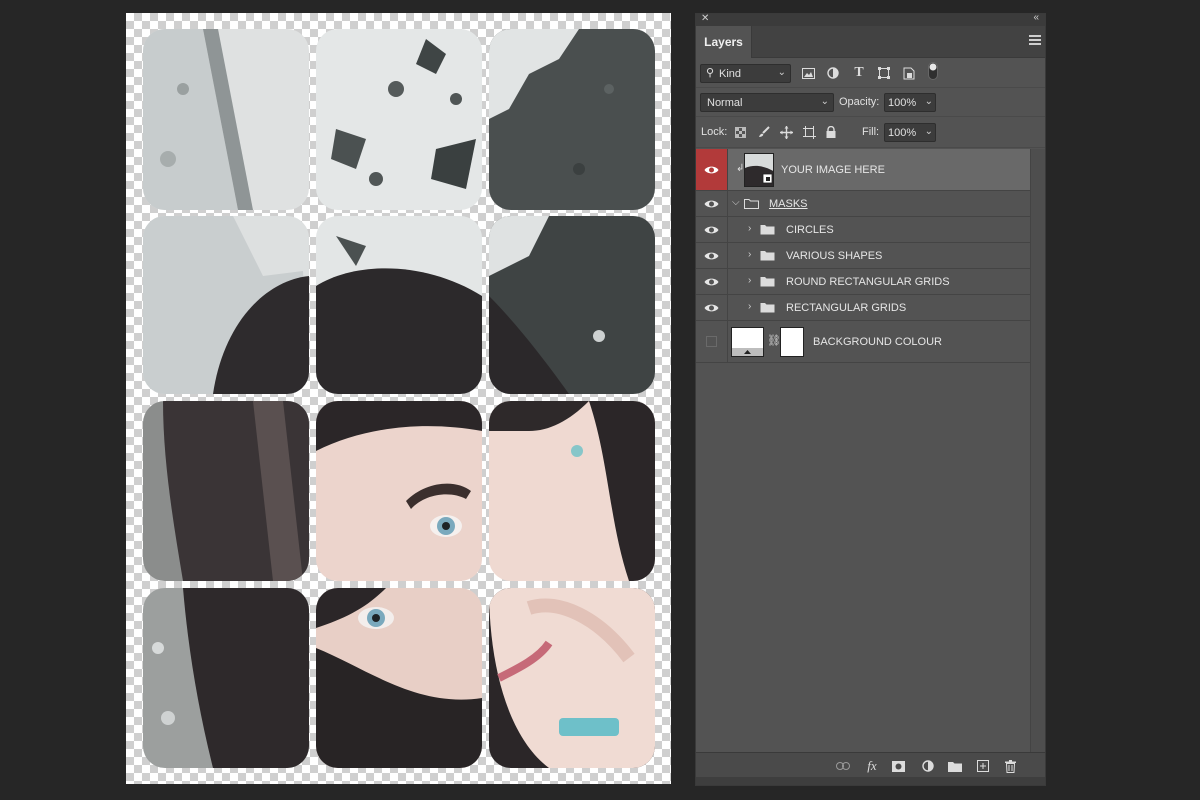 Image resolution: width=1200 pixels, height=800 pixels. Describe the element at coordinates (843, 766) in the screenshot. I see `link-layers-icon` at that location.